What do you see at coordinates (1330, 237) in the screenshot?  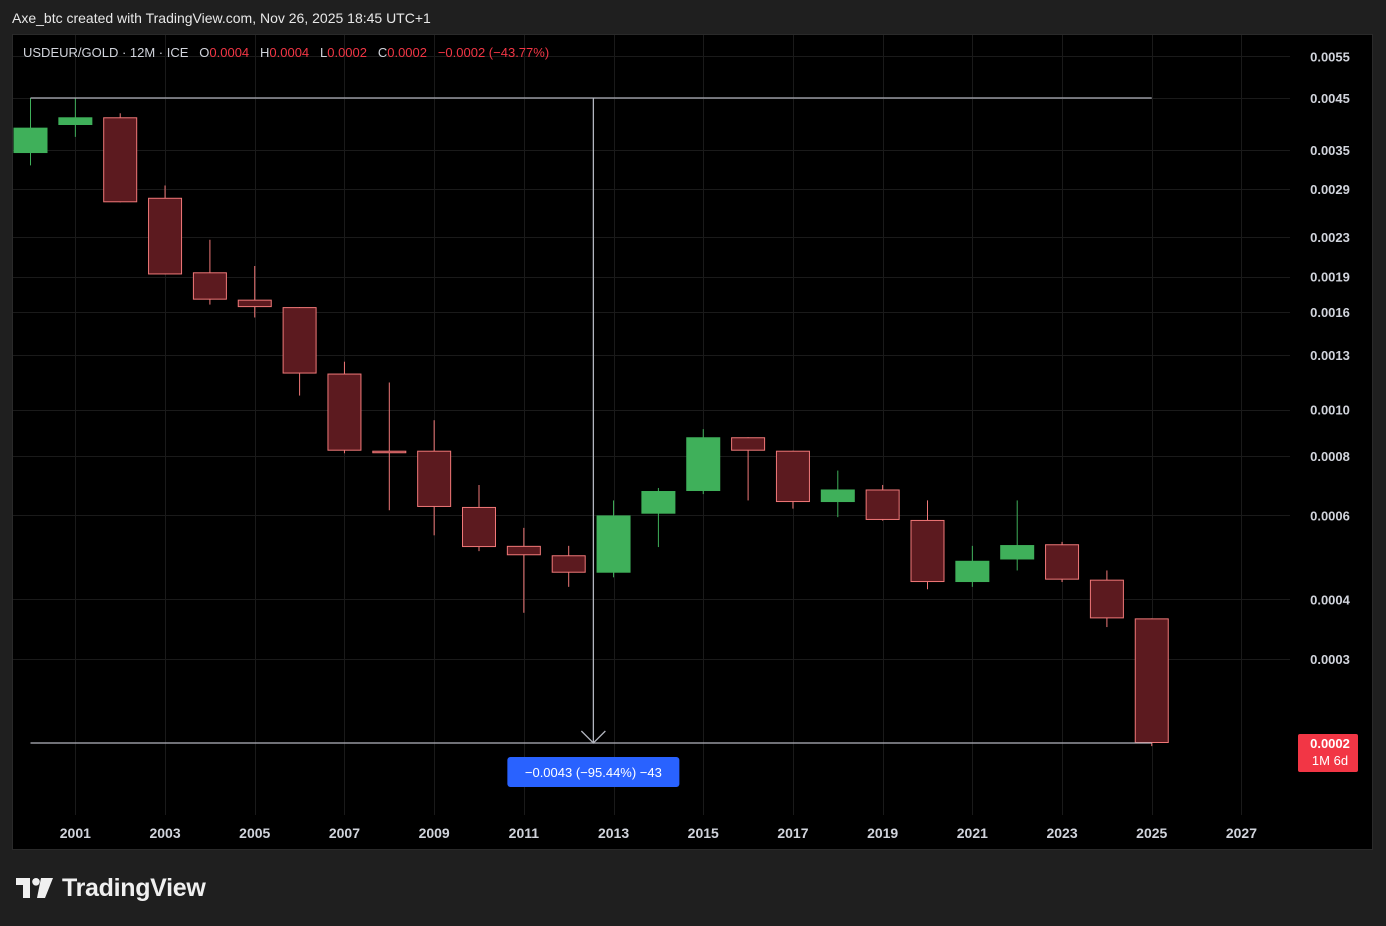 I see `y-axis-tick-label: 0.0023` at bounding box center [1330, 237].